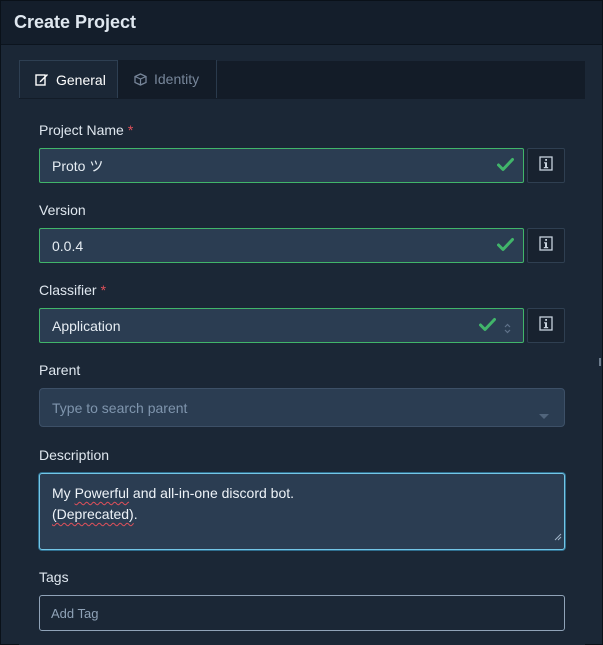  Describe the element at coordinates (140, 79) in the screenshot. I see `cube-icon` at that location.